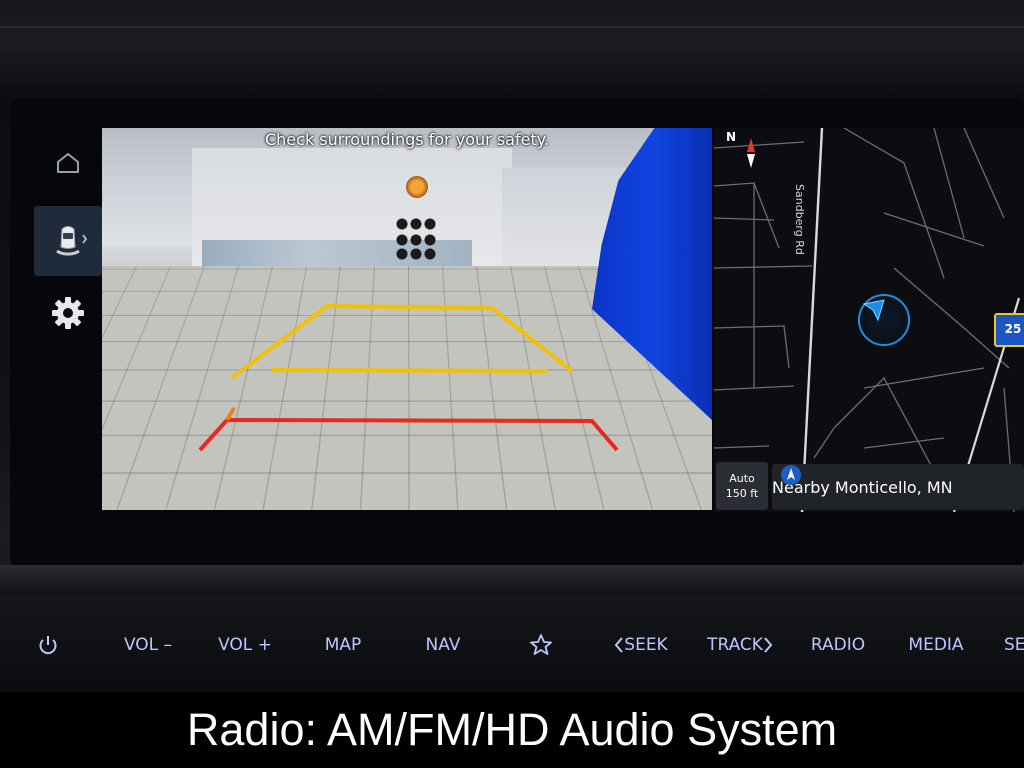  I want to click on home-button, so click(68, 163).